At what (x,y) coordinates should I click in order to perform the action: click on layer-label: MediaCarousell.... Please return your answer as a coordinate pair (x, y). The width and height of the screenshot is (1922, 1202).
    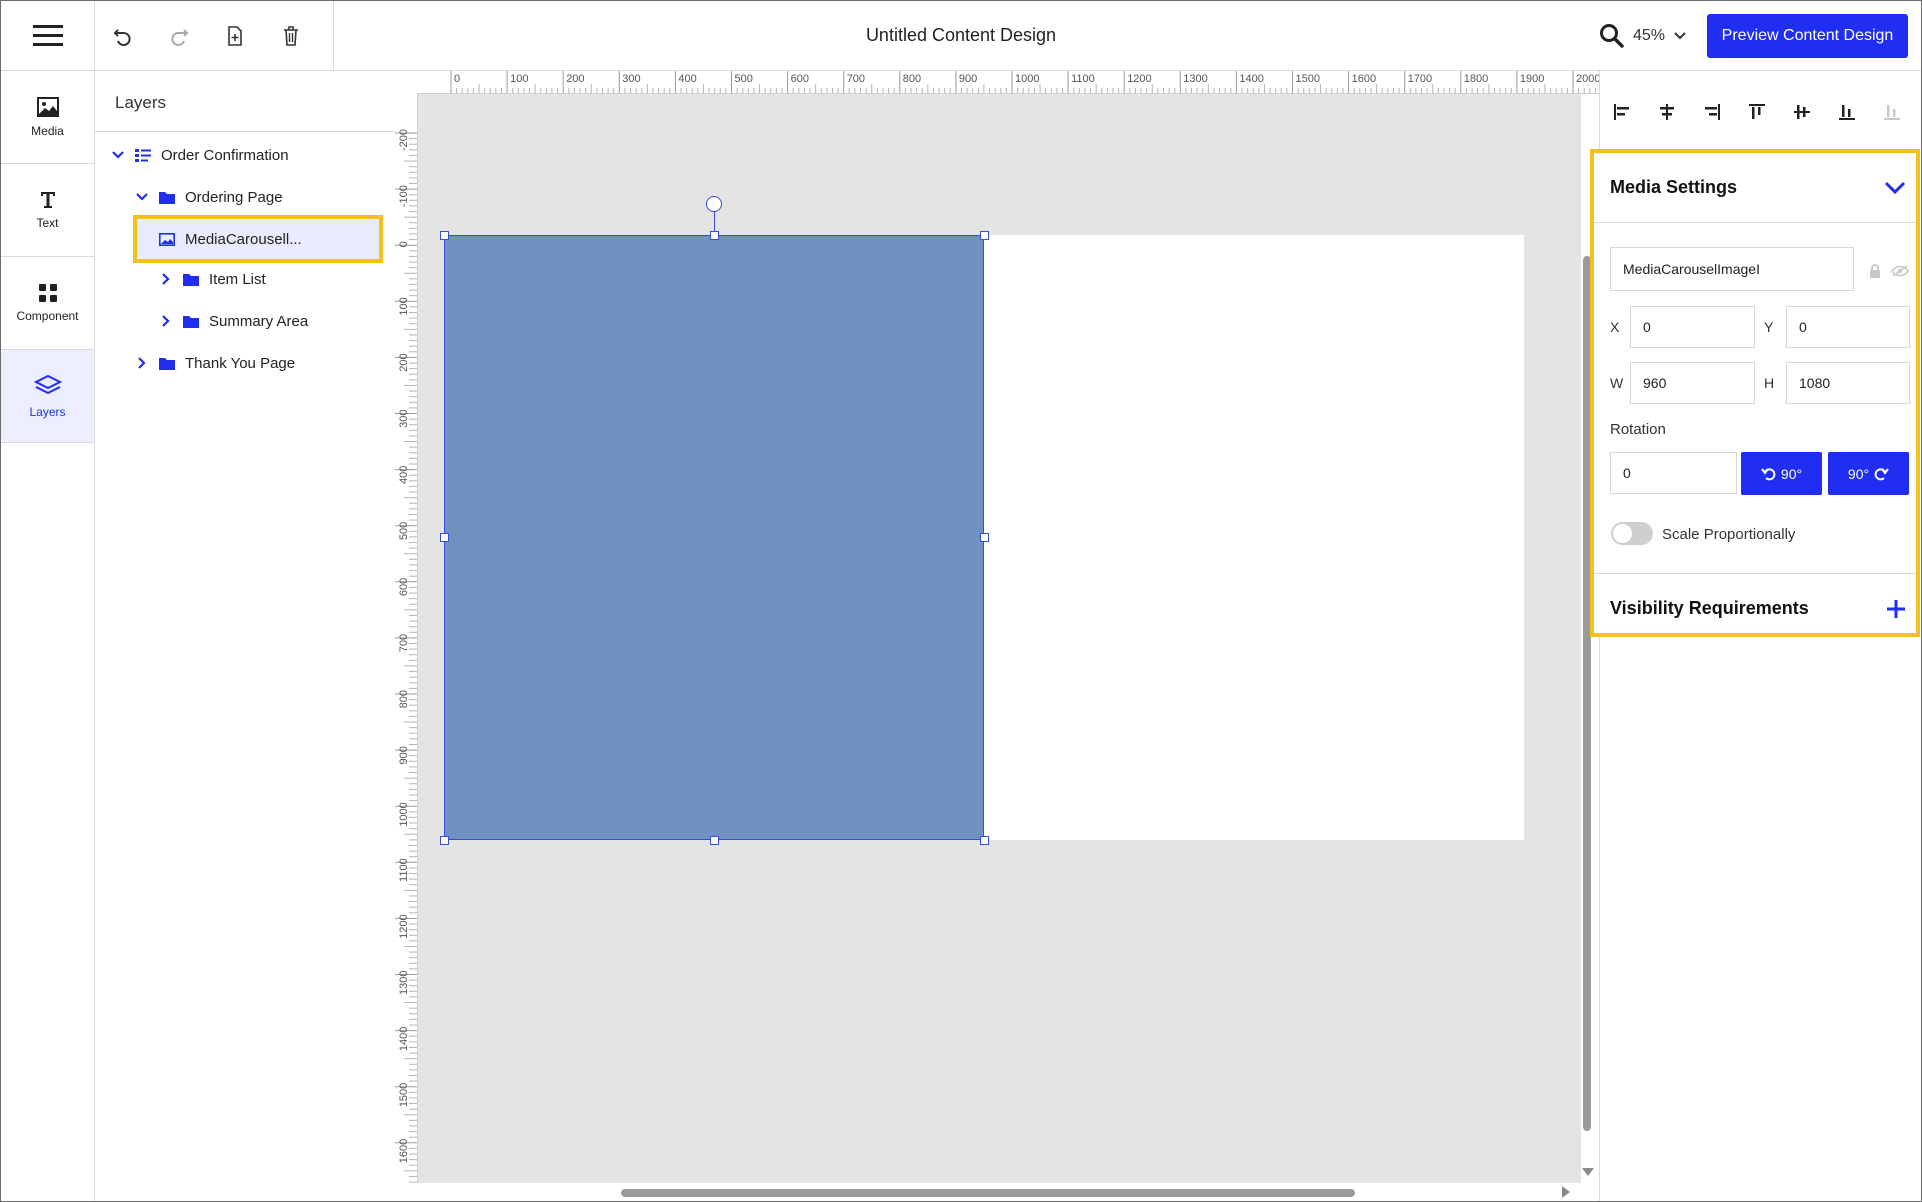
    Looking at the image, I should click on (243, 239).